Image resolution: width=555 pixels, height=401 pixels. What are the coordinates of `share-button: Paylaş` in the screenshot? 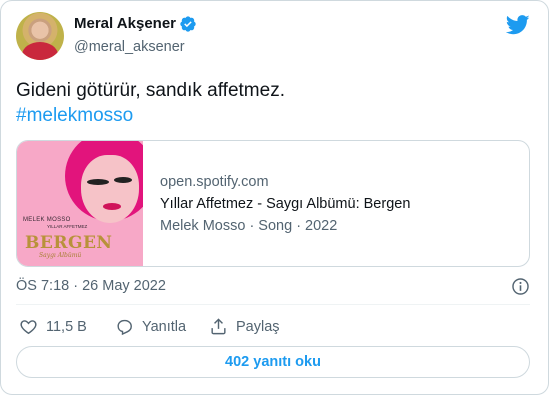 It's located at (244, 326).